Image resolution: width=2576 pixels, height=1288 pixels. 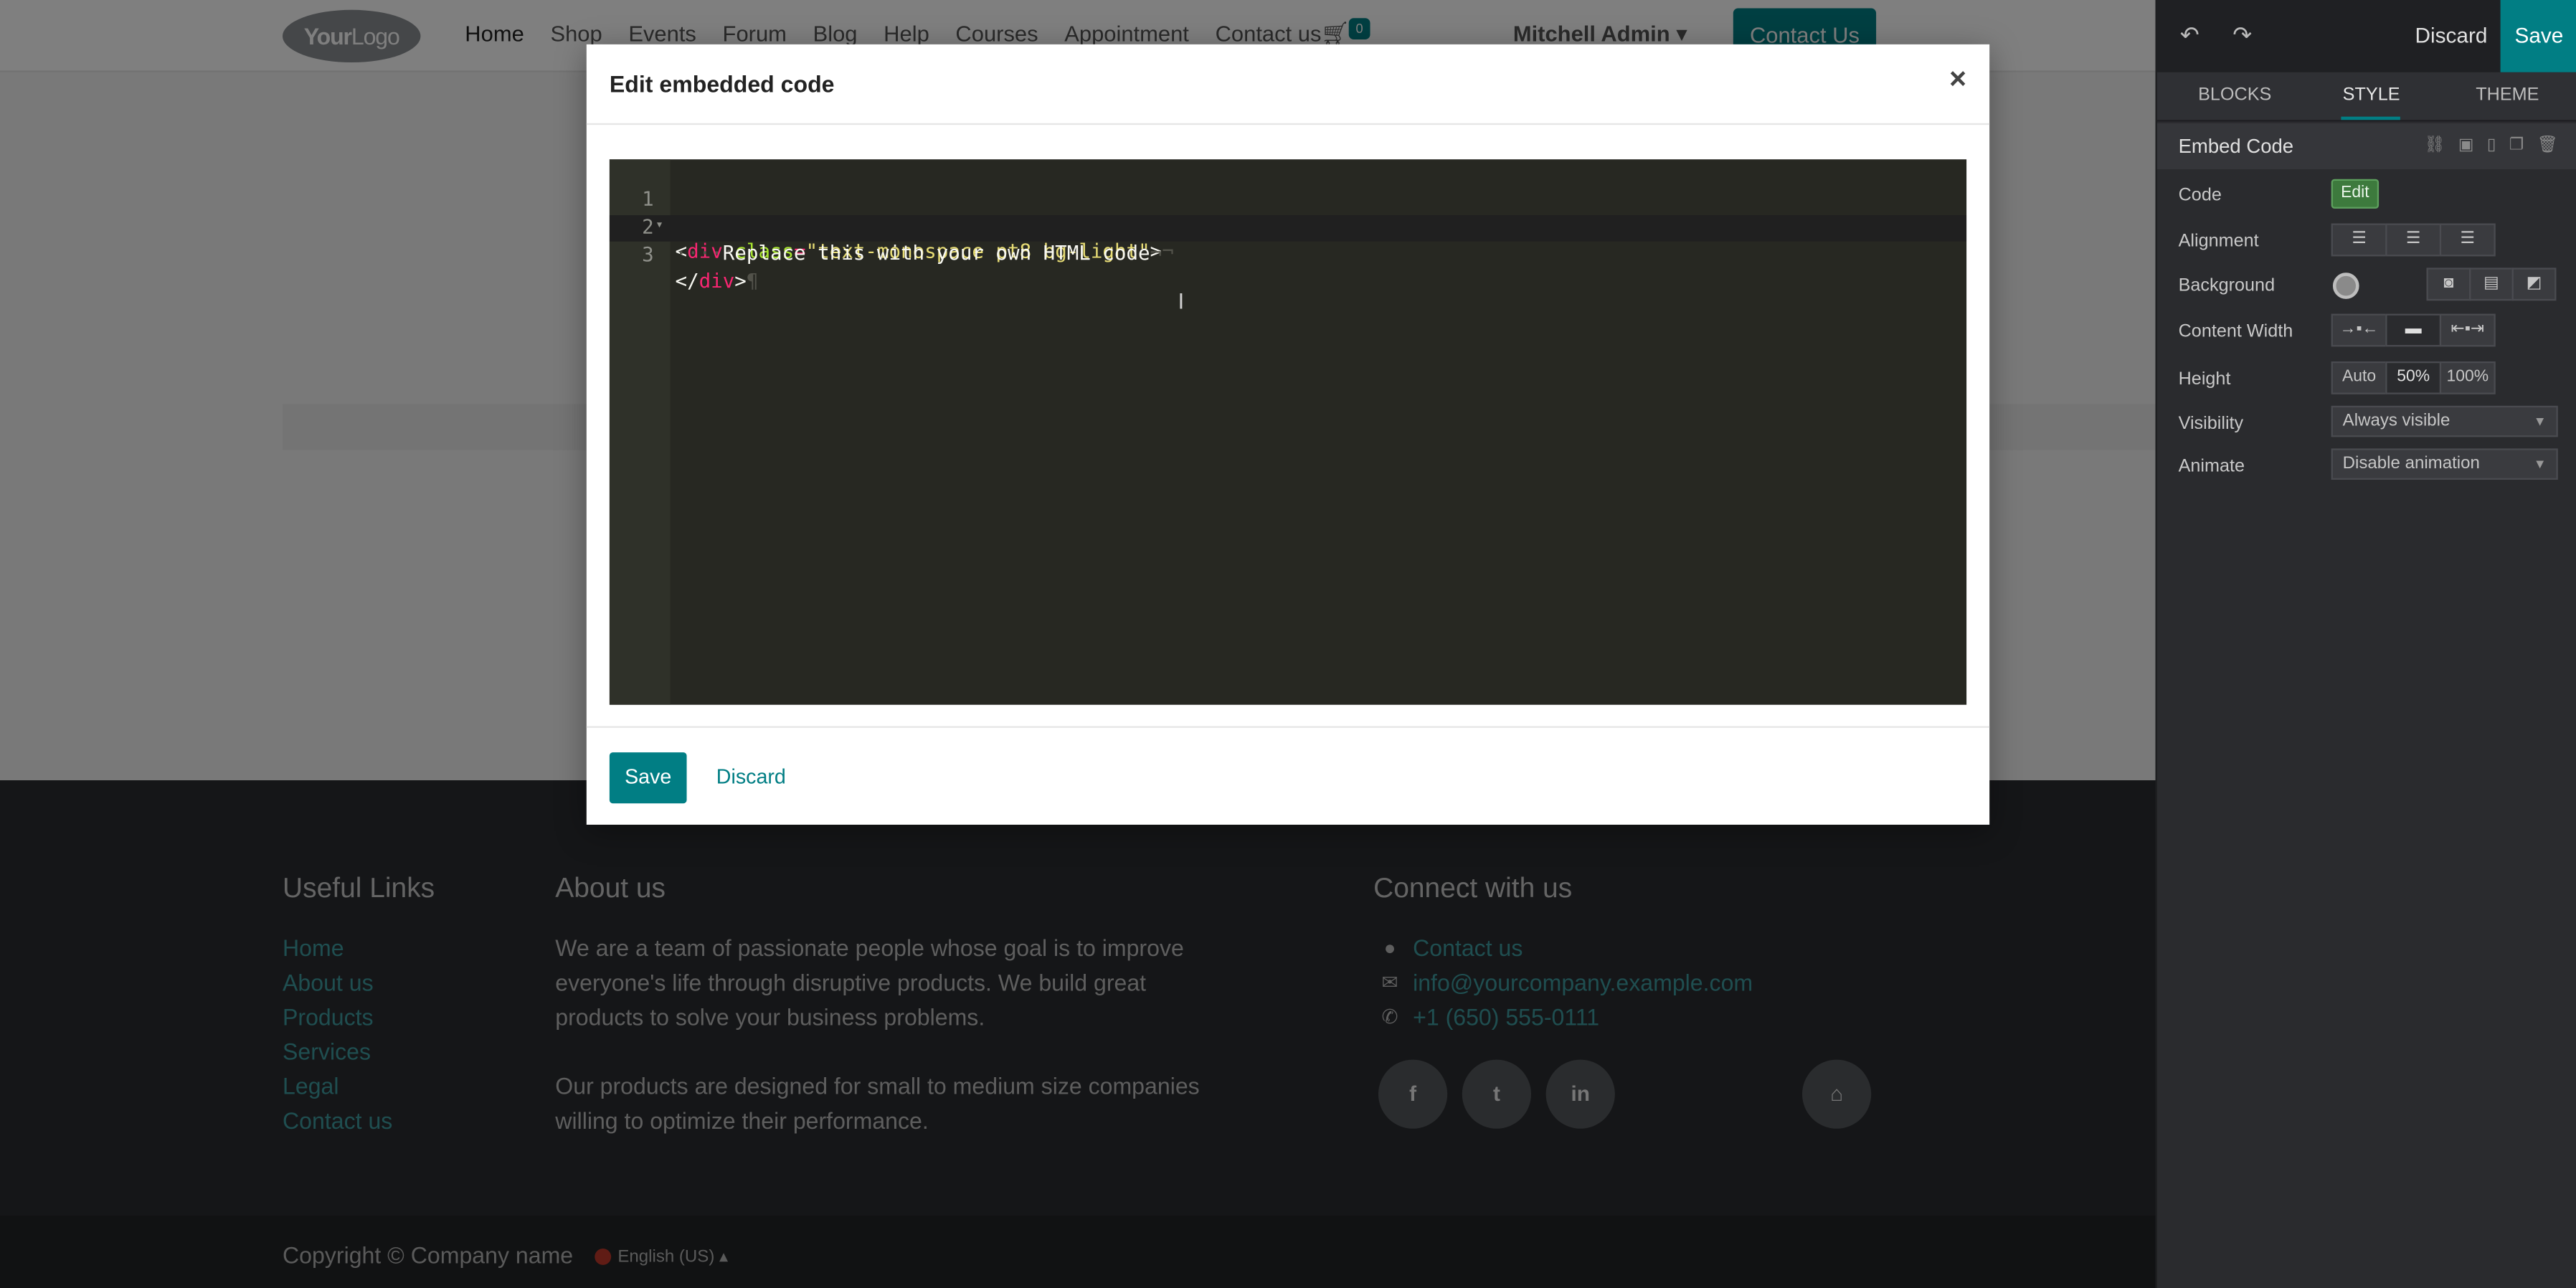 What do you see at coordinates (2507, 95) in the screenshot?
I see `tab-theme: THEME` at bounding box center [2507, 95].